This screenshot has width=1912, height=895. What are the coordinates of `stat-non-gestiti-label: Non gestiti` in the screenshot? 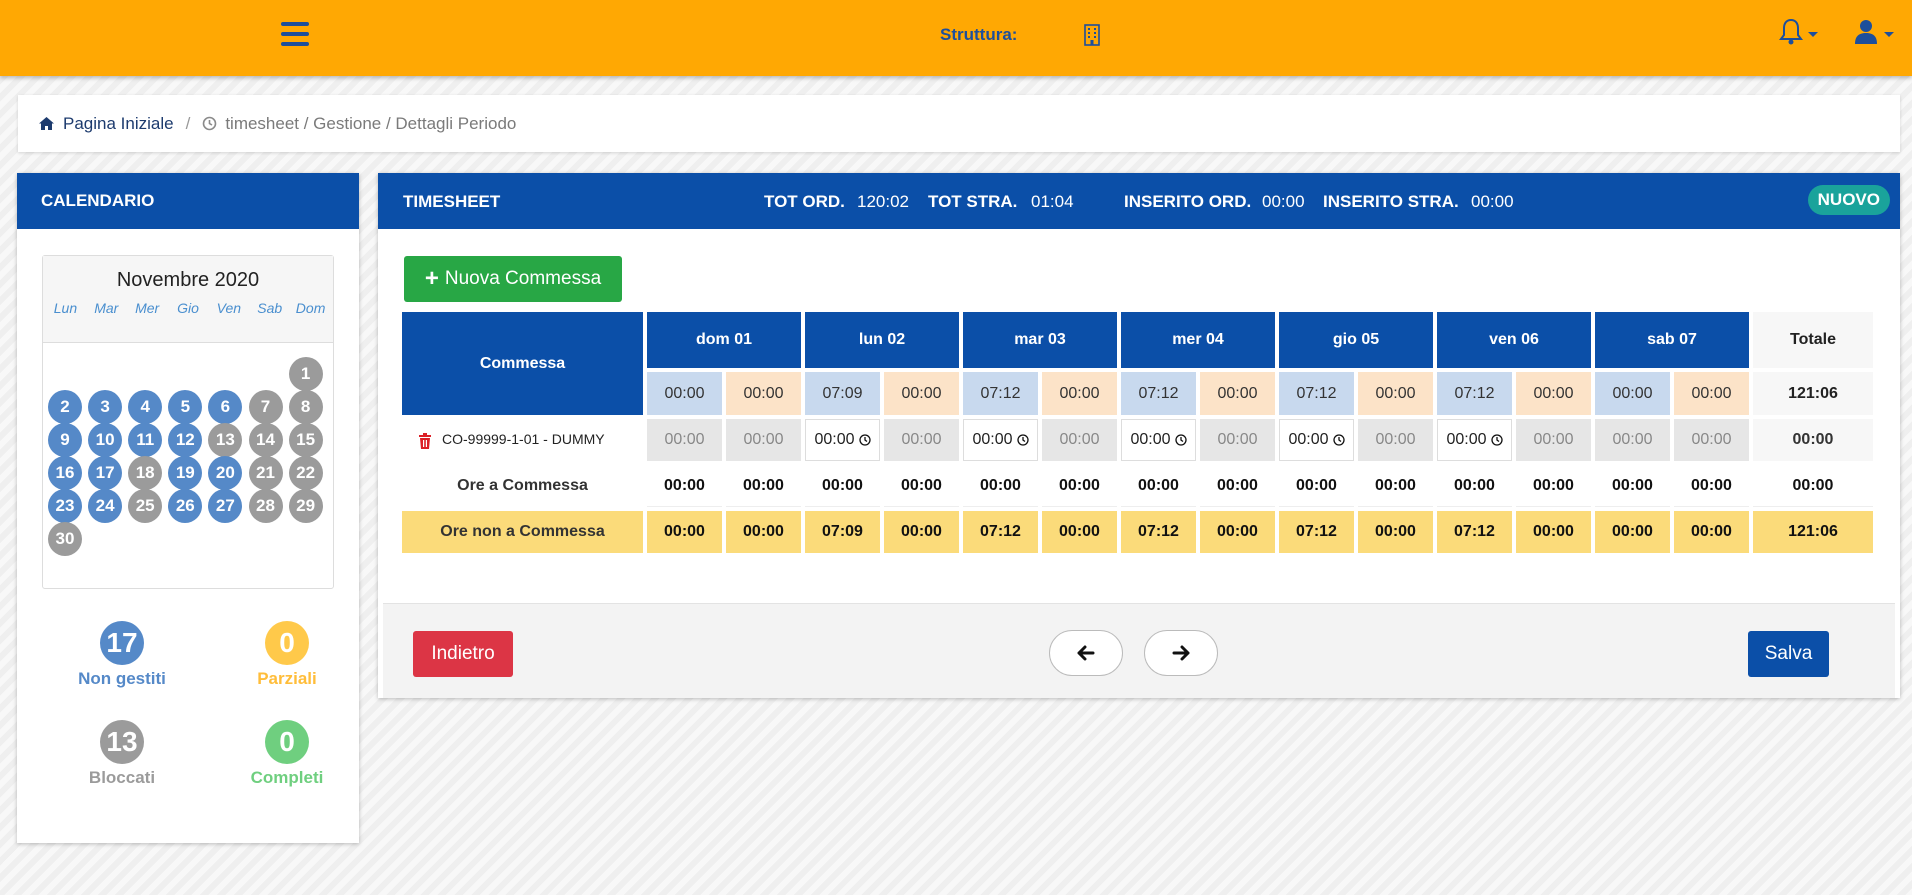 It's located at (122, 678).